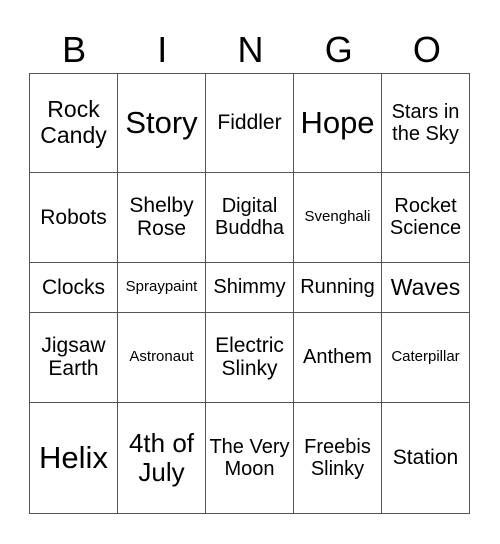 The height and width of the screenshot is (544, 500). What do you see at coordinates (161, 217) in the screenshot?
I see `bingo-cell: Shelby Rose` at bounding box center [161, 217].